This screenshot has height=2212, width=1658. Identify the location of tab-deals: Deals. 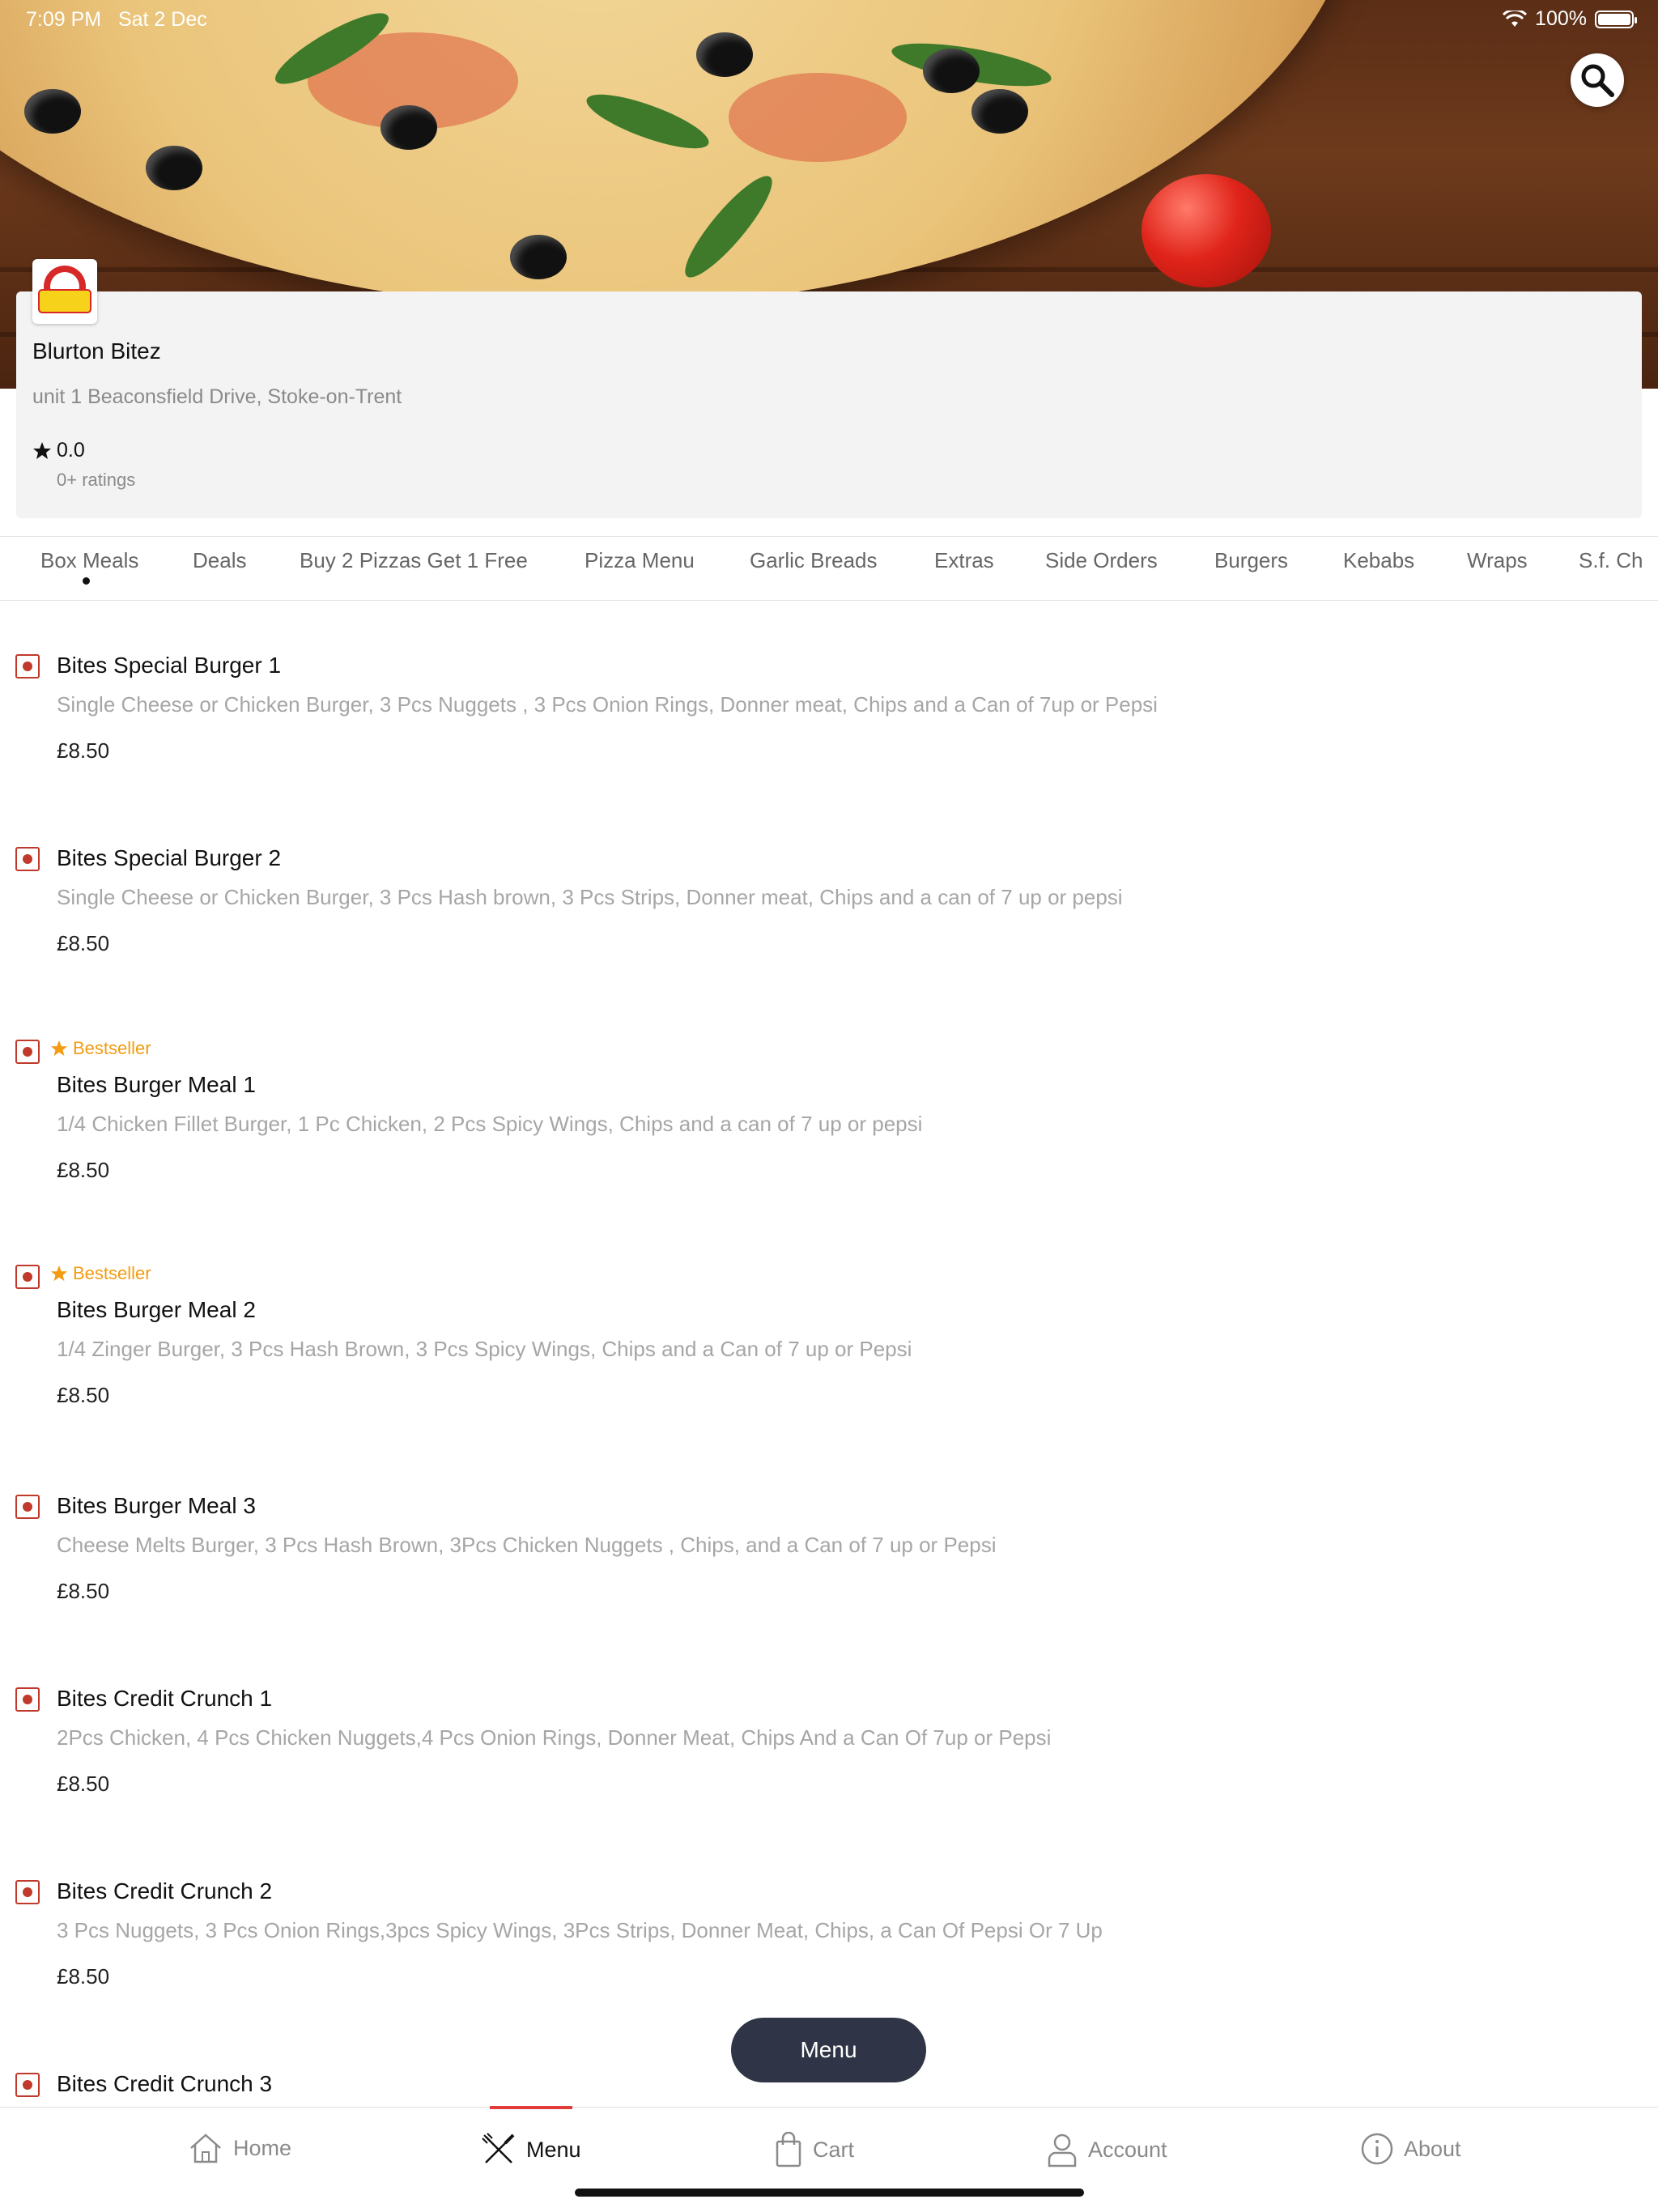
(219, 560).